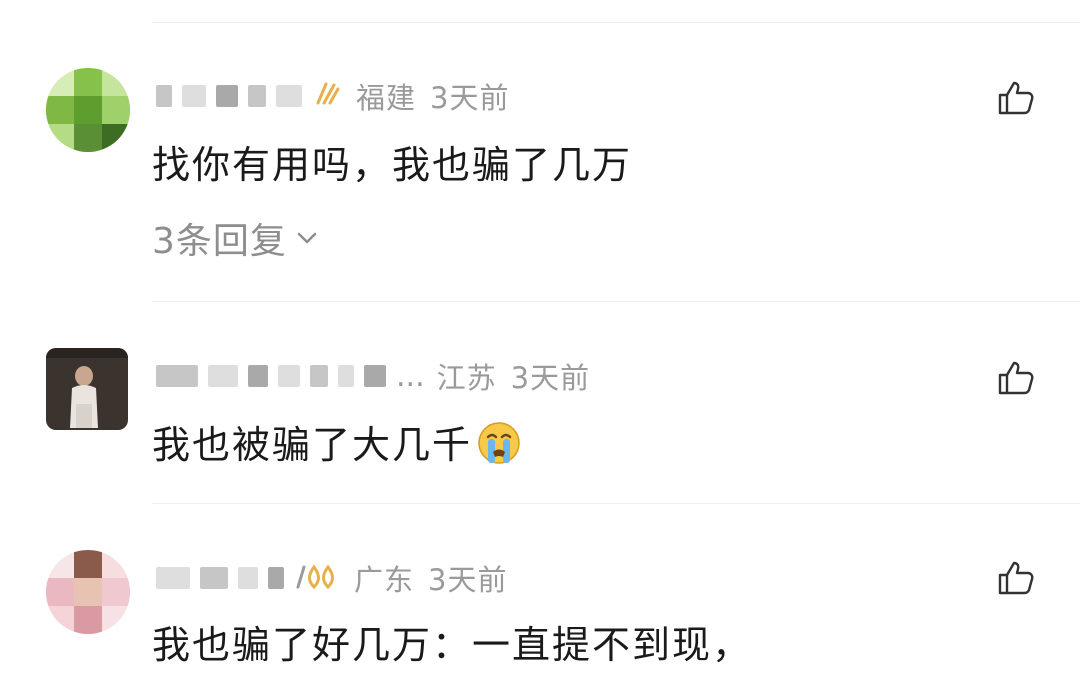  What do you see at coordinates (386, 98) in the screenshot?
I see `comment-location: 福建` at bounding box center [386, 98].